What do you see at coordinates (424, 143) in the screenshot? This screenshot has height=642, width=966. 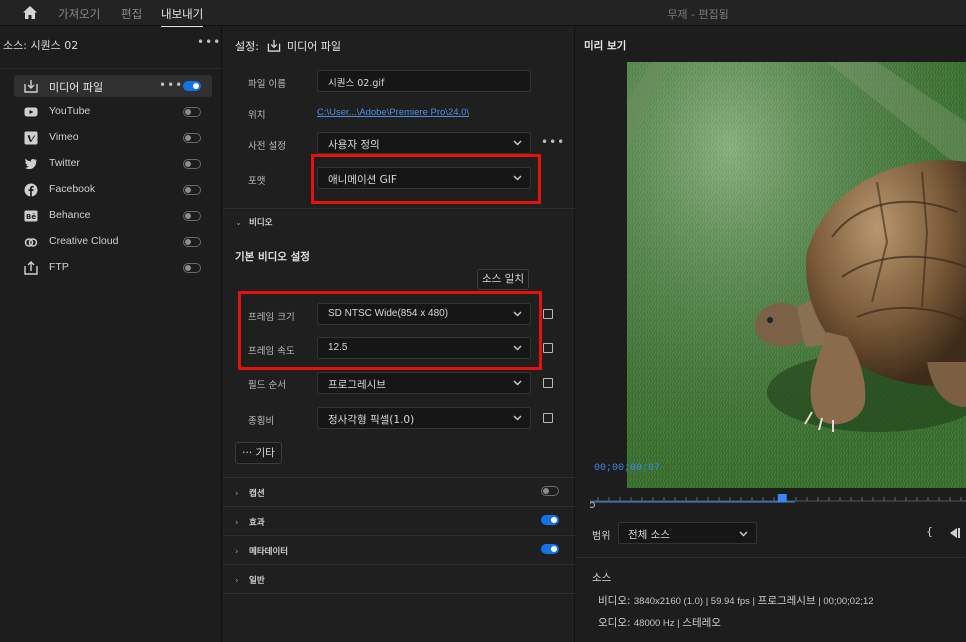 I see `preset-select: 사용자 정의` at bounding box center [424, 143].